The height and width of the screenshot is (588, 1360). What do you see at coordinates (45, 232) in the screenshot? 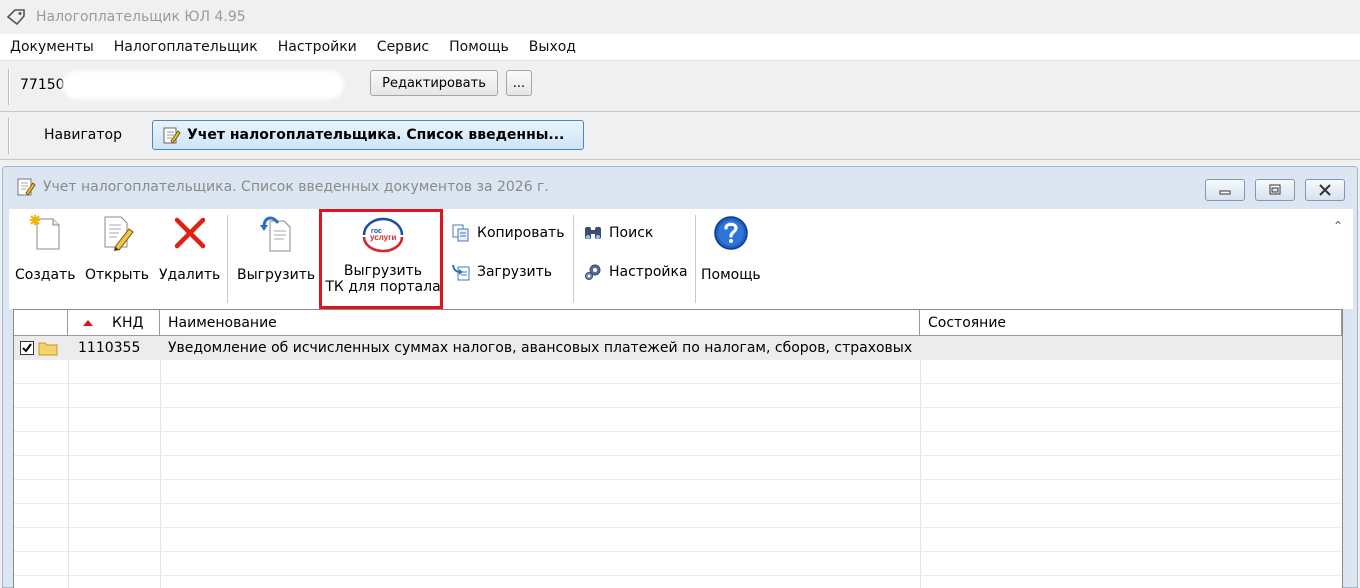
I see `new-document-icon` at bounding box center [45, 232].